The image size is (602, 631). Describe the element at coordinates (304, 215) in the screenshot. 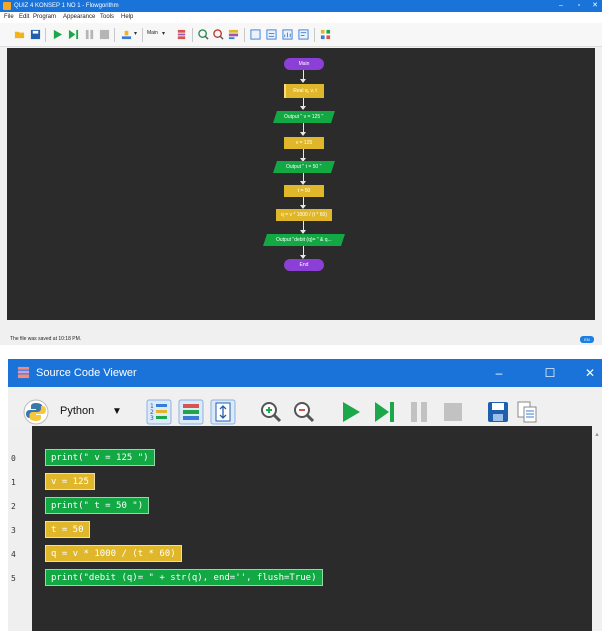

I see `flowchart-assign: q = v * 1000 / (t * 60)` at that location.